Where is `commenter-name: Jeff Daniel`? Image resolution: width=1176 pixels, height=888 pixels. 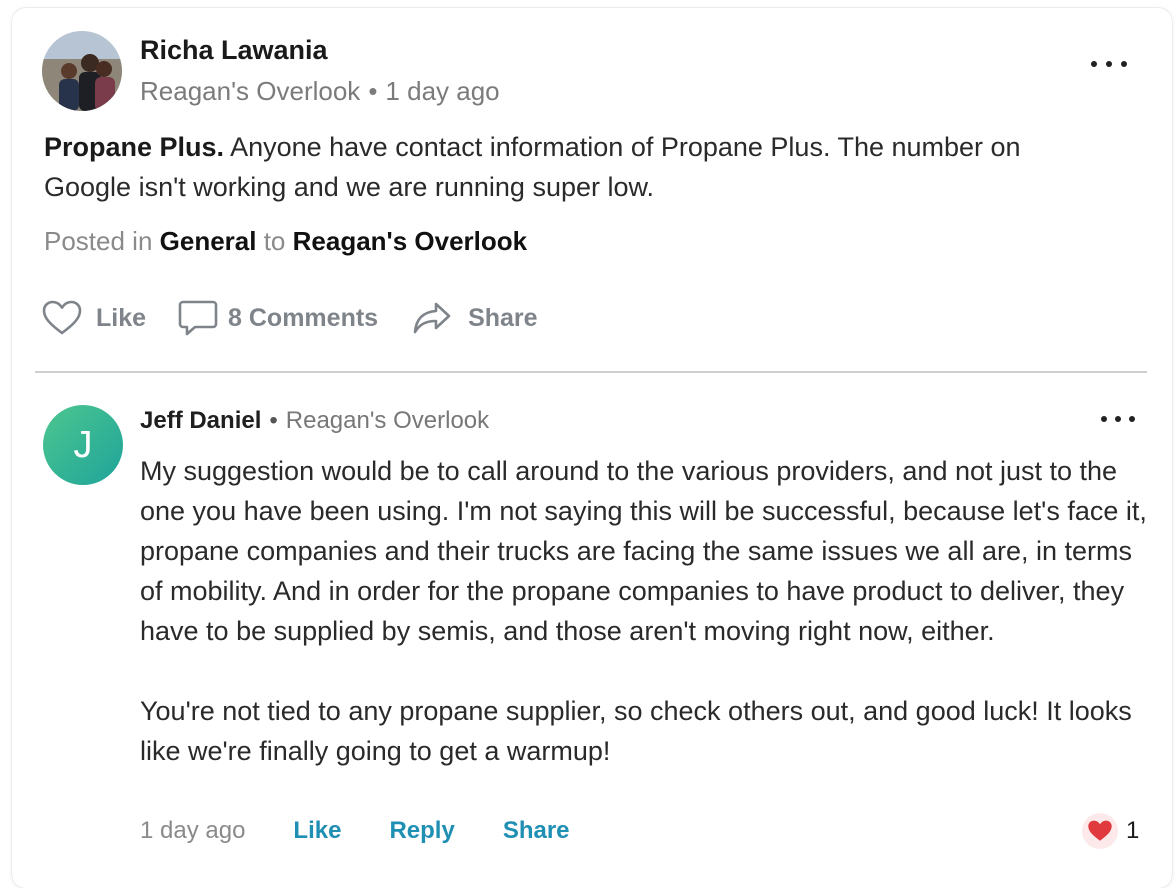
commenter-name: Jeff Daniel is located at coordinates (200, 420).